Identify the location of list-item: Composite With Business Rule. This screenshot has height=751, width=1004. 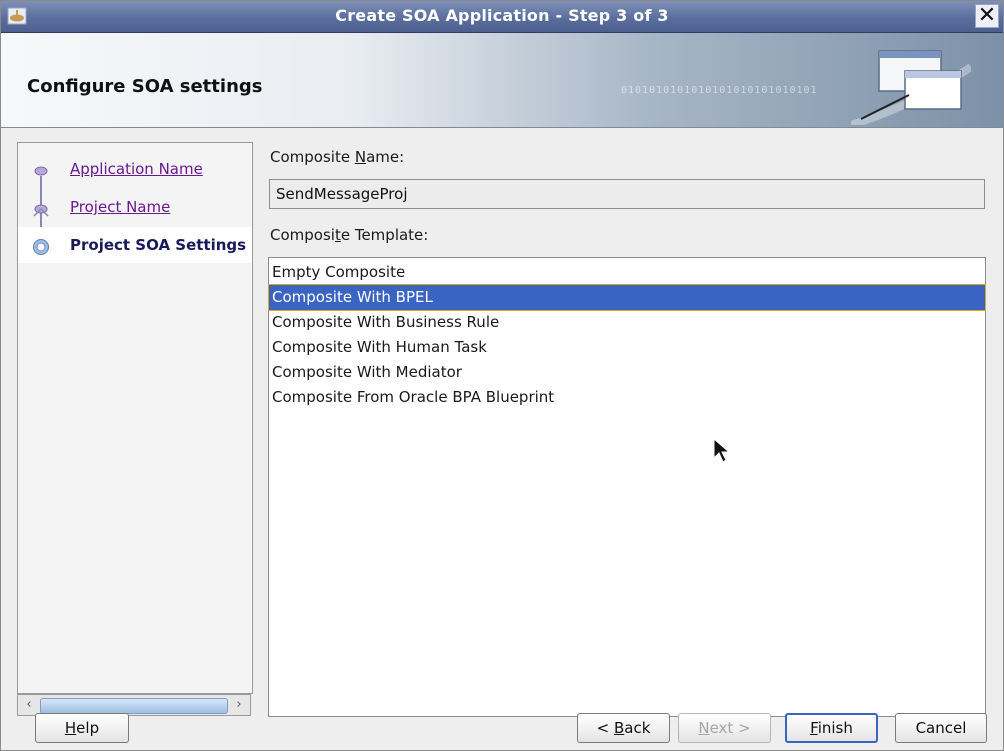
(627, 322).